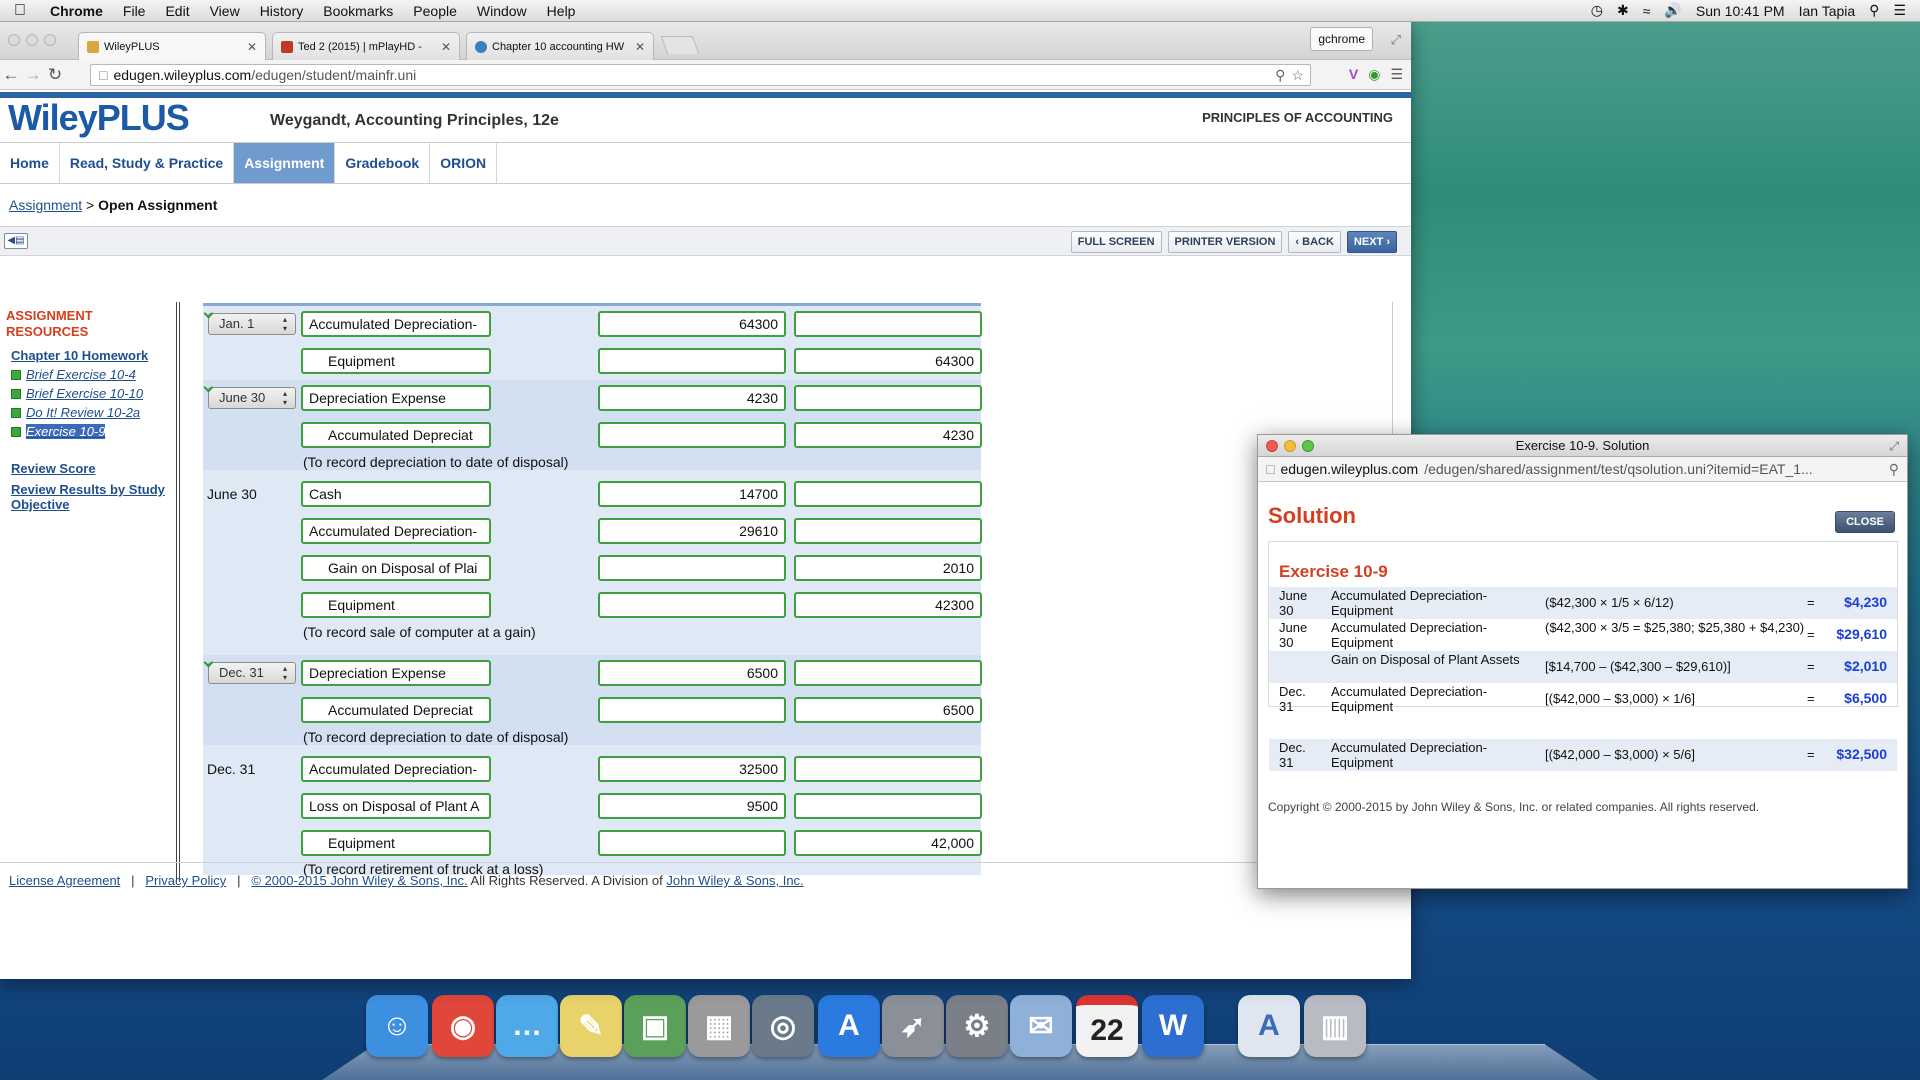 The image size is (1920, 1080). I want to click on iphoto-icon: ▣, so click(655, 1026).